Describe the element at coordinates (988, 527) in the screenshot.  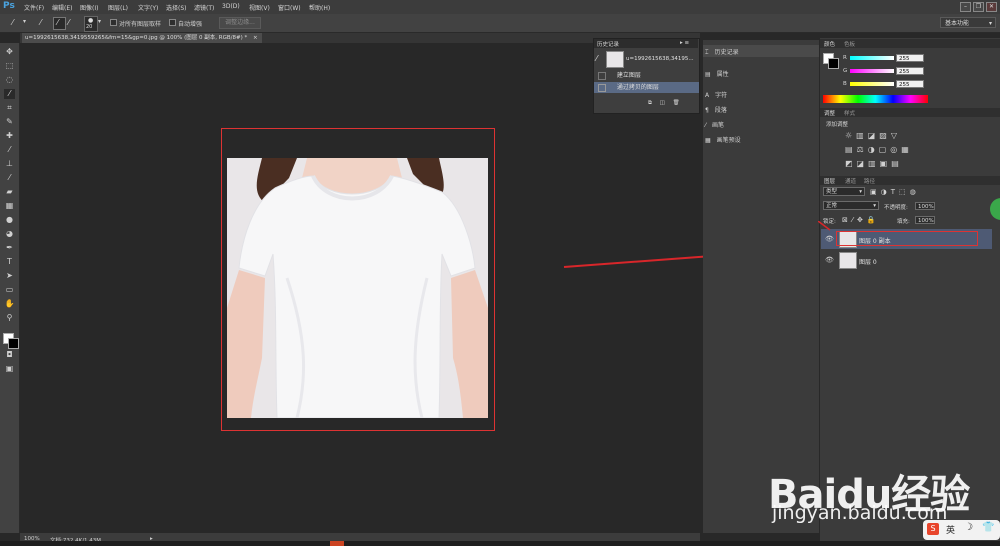
I see `shirt-icon: 👕` at that location.